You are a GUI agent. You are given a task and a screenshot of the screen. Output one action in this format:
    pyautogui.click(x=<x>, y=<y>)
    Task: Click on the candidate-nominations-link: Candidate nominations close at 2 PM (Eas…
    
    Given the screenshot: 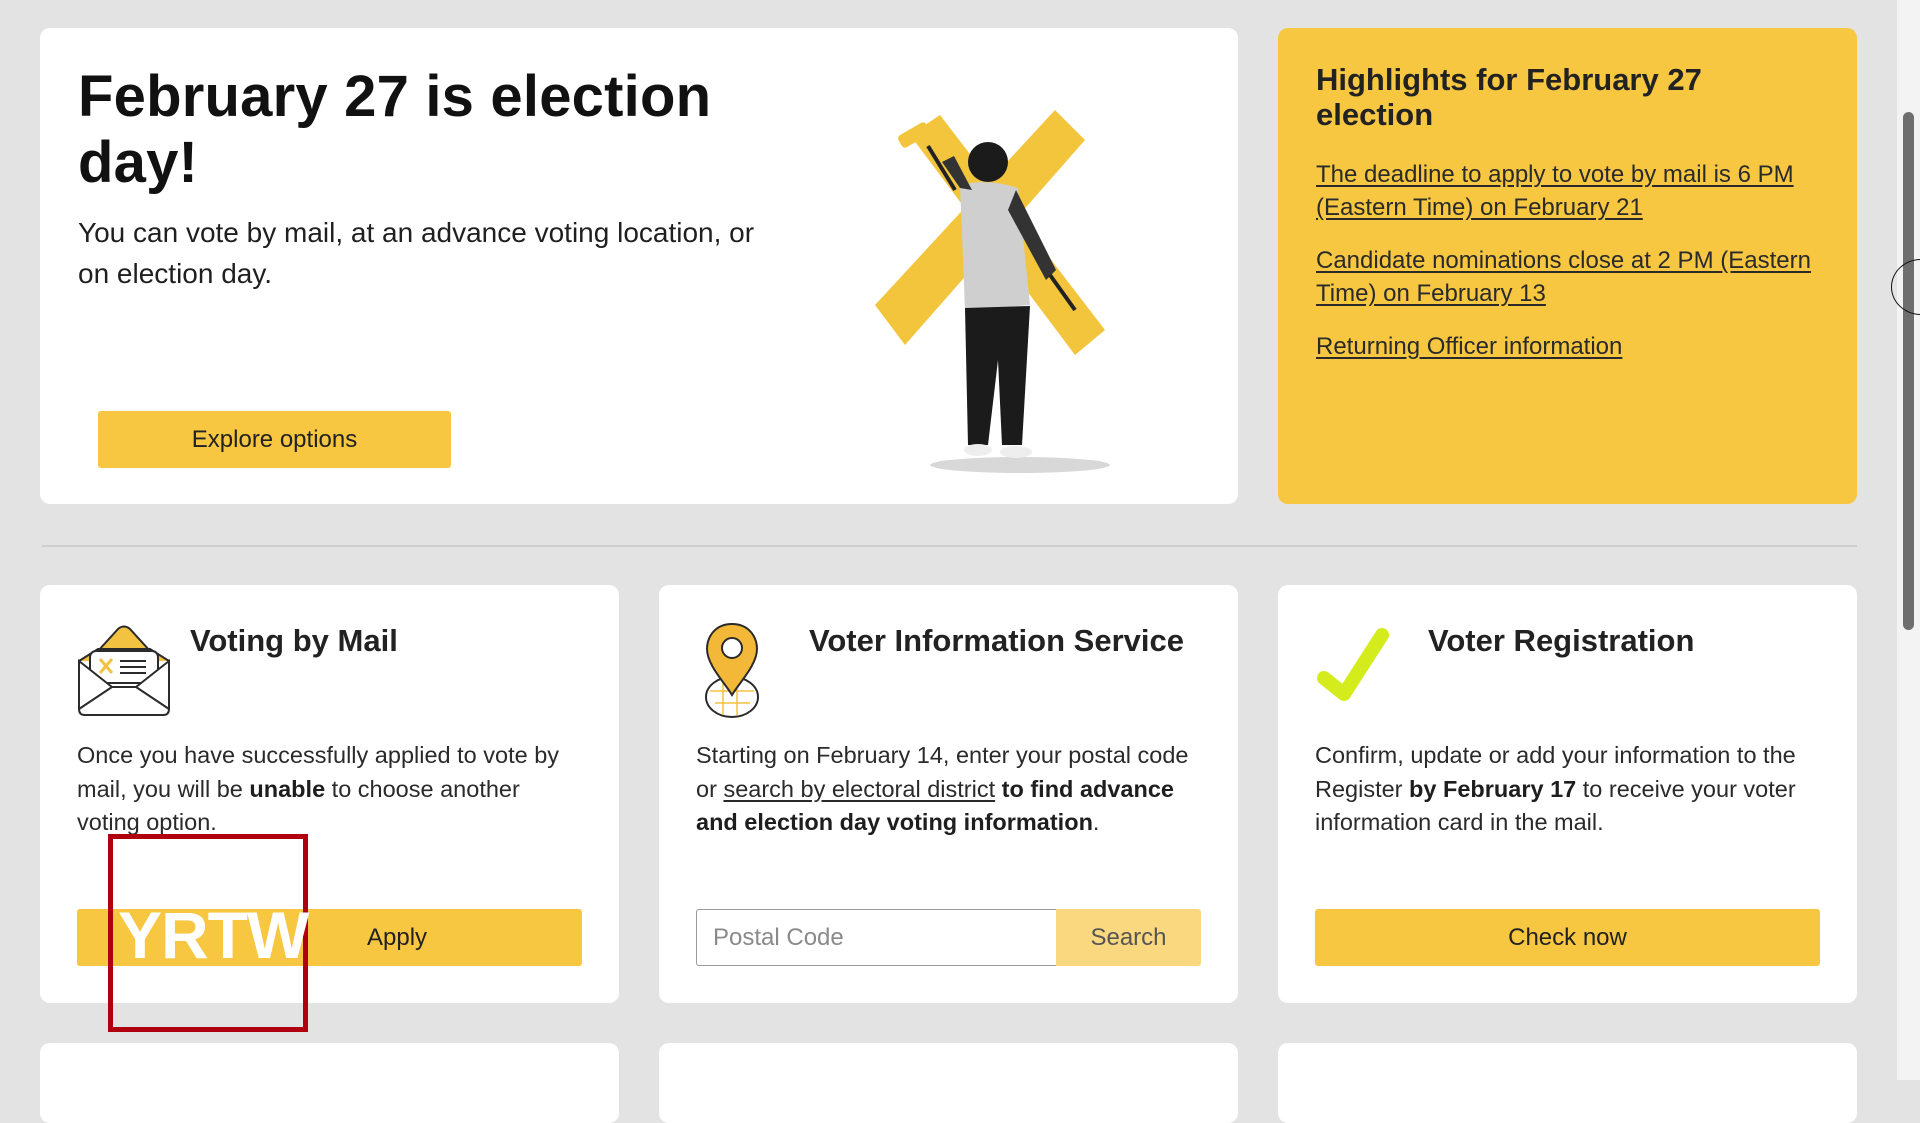 What is the action you would take?
    pyautogui.click(x=1567, y=277)
    